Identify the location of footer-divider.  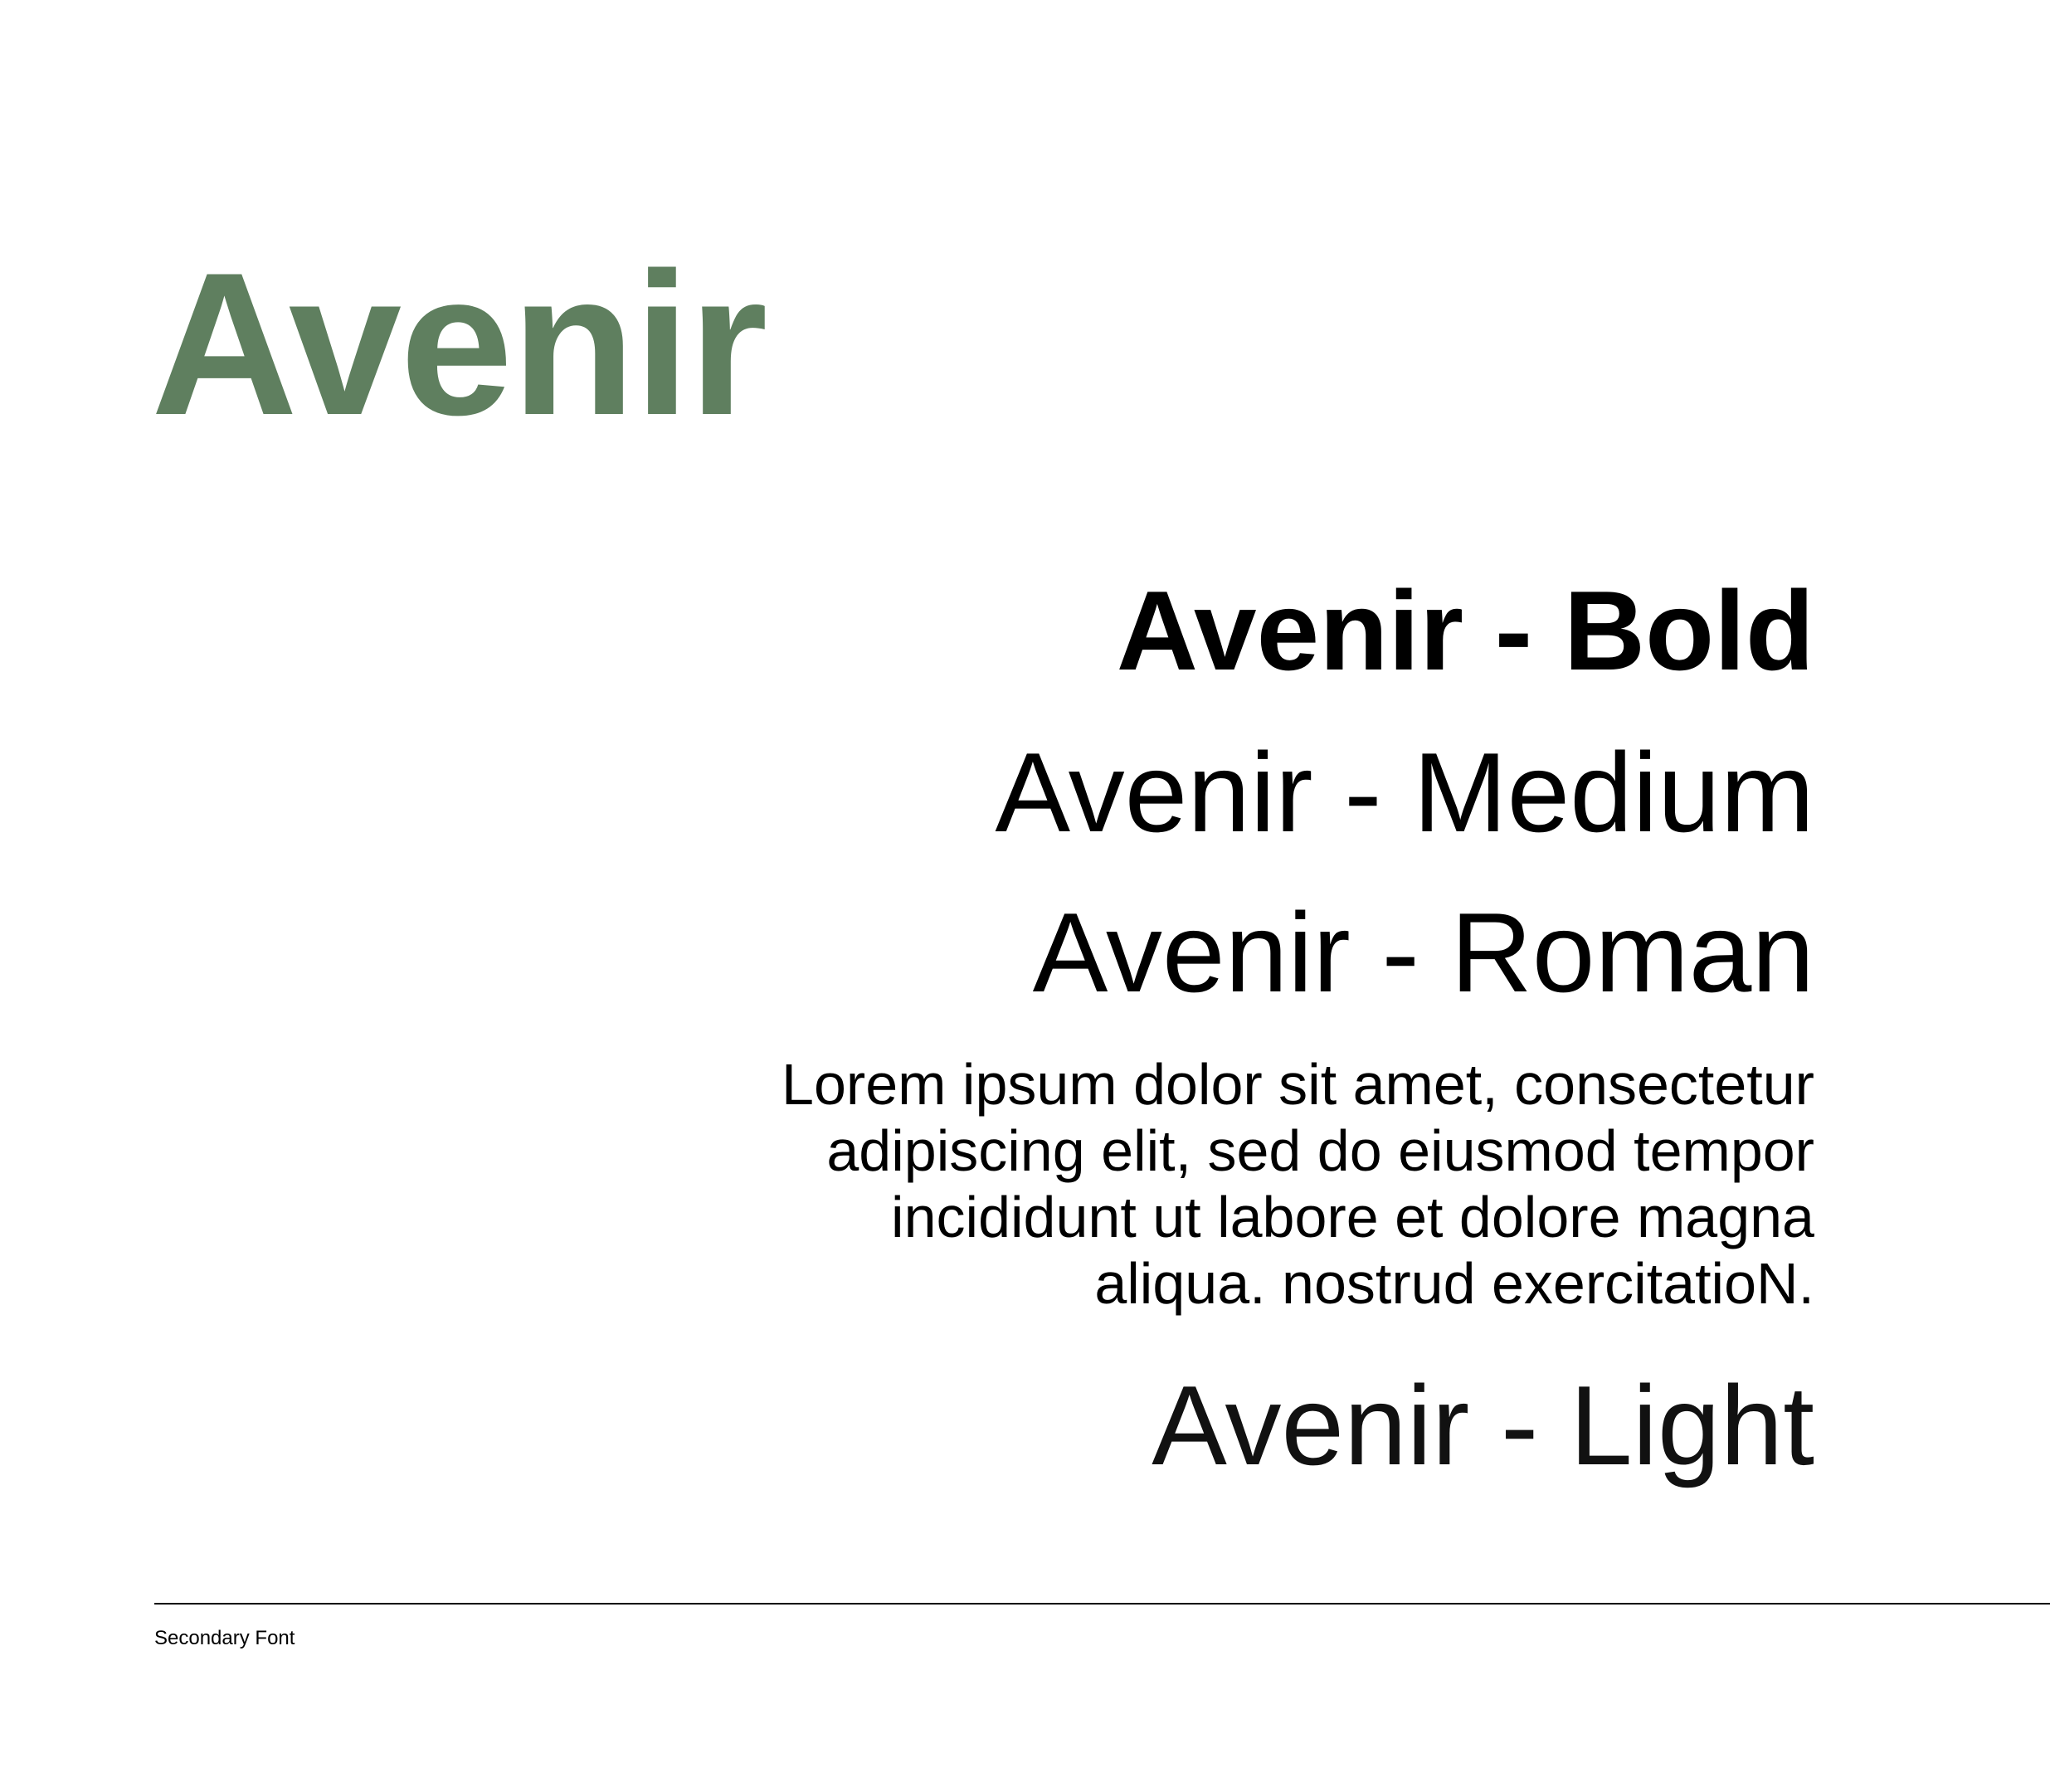
(1102, 1604).